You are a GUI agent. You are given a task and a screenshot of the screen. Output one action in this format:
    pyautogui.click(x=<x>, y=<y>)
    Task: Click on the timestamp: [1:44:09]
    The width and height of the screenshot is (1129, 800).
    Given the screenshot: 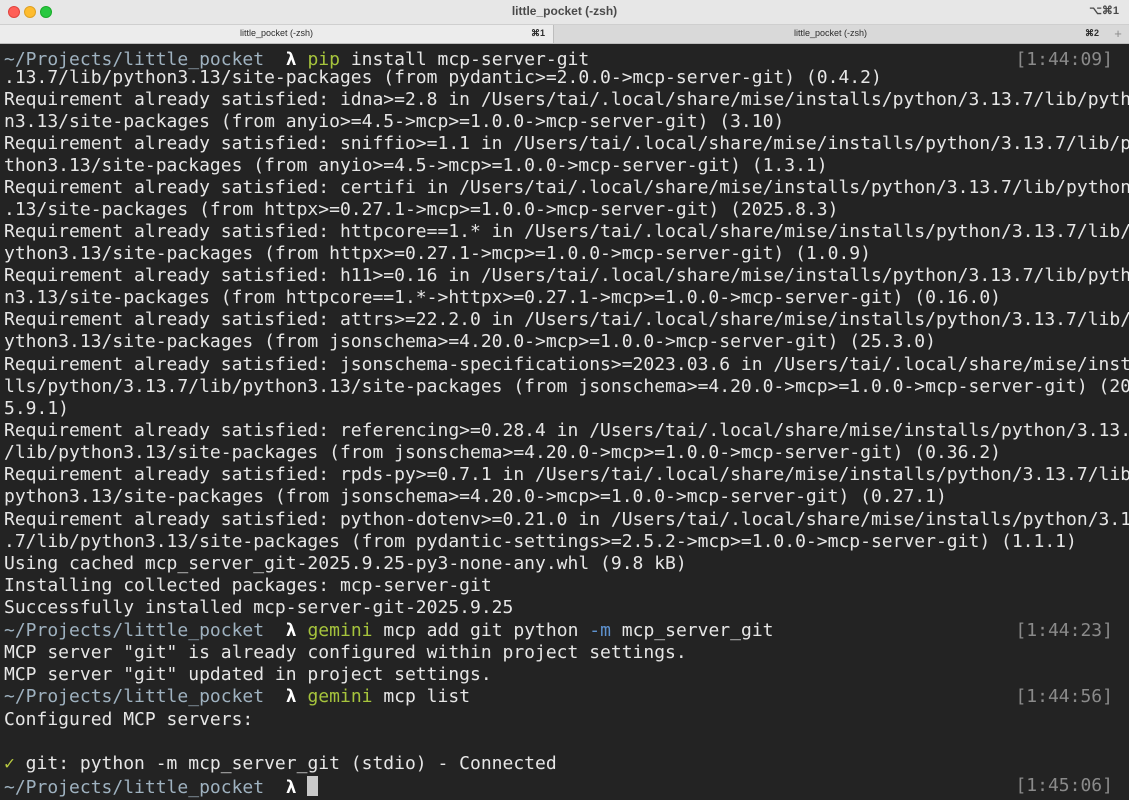 What is the action you would take?
    pyautogui.click(x=1064, y=59)
    